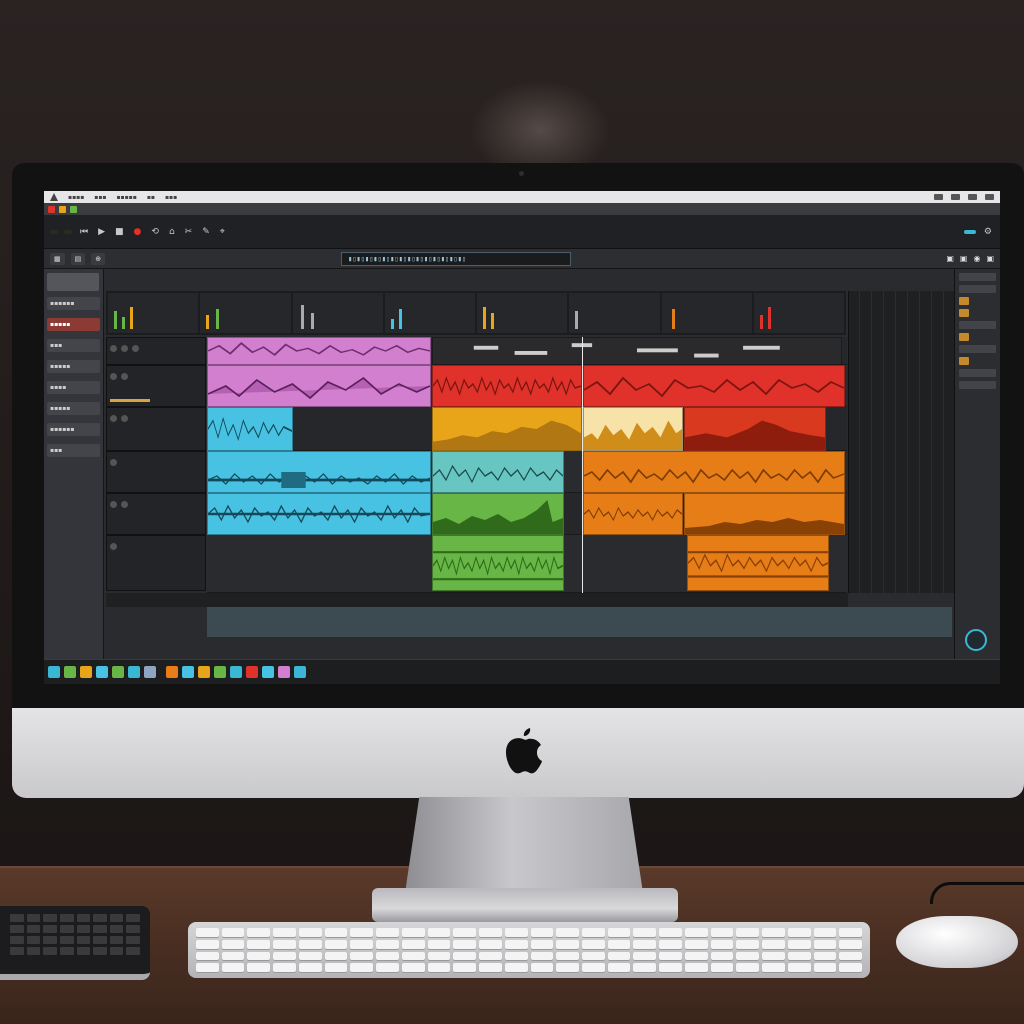  What do you see at coordinates (51, 209) in the screenshot?
I see `close-window-icon` at bounding box center [51, 209].